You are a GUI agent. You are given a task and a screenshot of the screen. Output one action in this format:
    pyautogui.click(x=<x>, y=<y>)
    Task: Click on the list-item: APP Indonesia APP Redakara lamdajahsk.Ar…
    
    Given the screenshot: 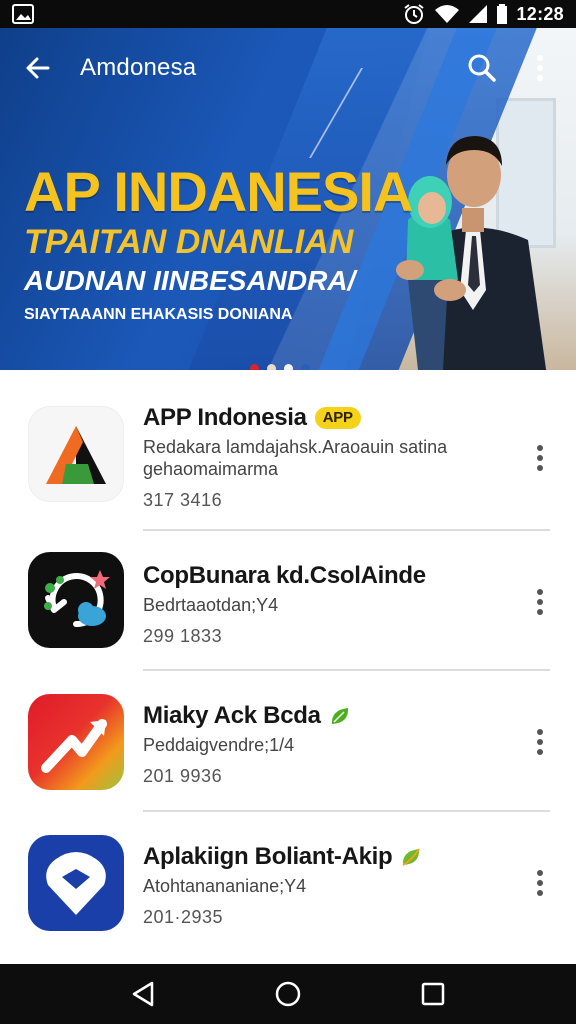 What is the action you would take?
    pyautogui.click(x=288, y=464)
    